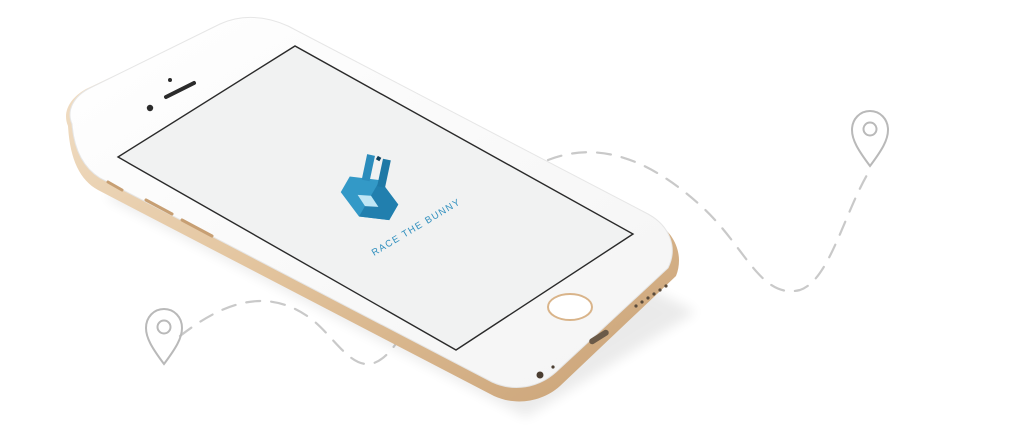  Describe the element at coordinates (570, 307) in the screenshot. I see `home-button` at that location.